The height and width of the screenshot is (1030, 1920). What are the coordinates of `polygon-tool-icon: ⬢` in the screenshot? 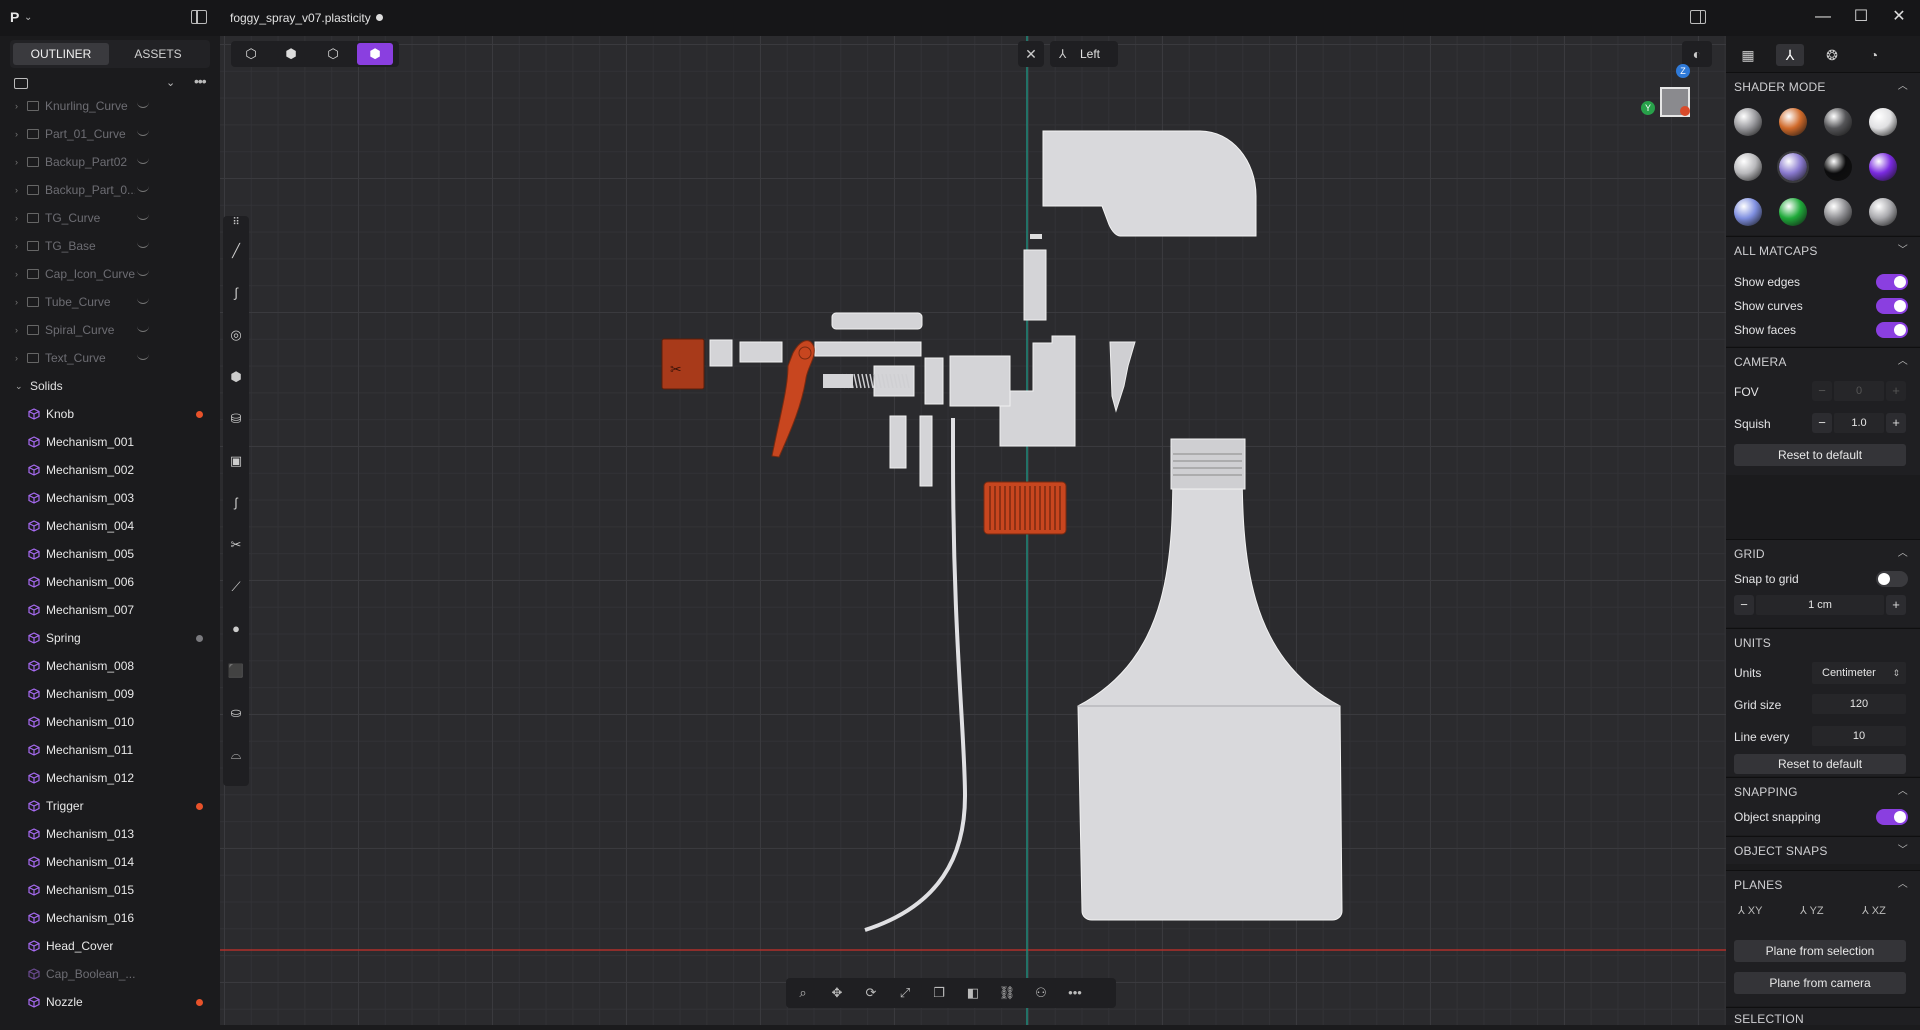 It's located at (236, 377).